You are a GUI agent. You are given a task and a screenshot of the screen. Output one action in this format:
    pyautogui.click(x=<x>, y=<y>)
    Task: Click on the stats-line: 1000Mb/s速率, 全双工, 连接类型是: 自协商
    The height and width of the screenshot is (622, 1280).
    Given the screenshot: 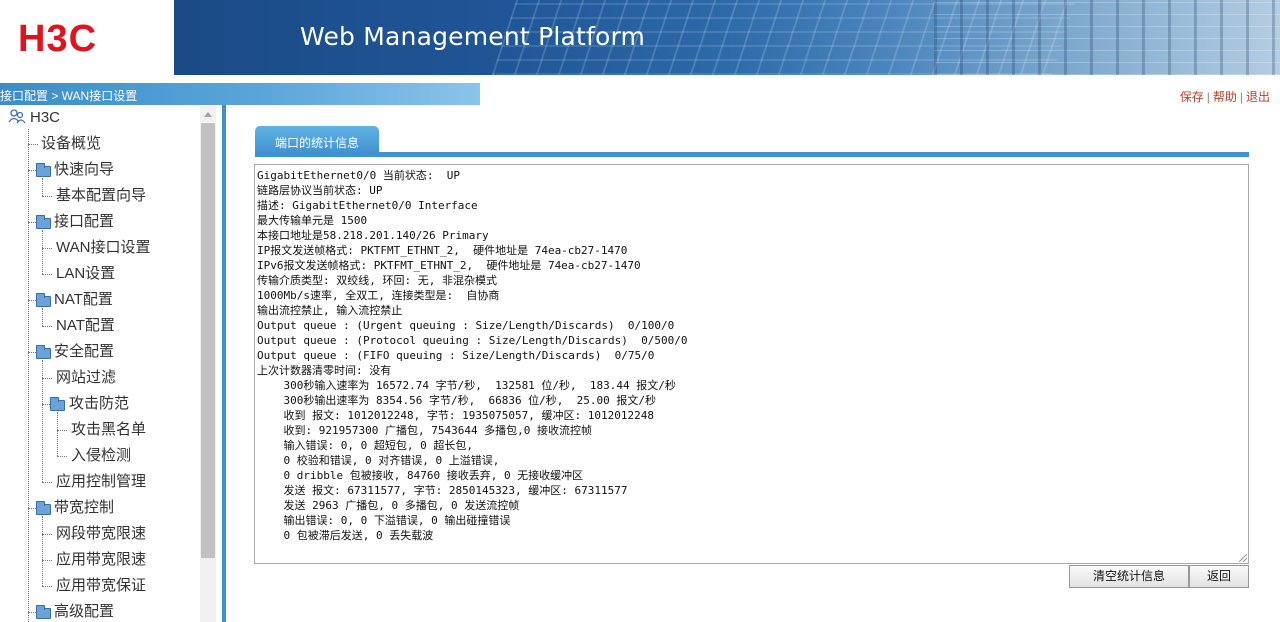 What is the action you would take?
    pyautogui.click(x=378, y=295)
    